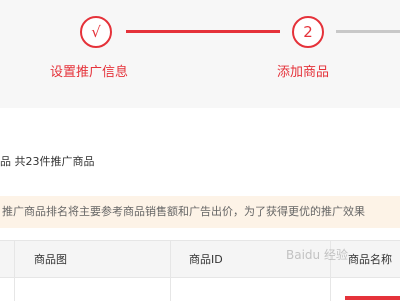 Image resolution: width=400 pixels, height=301 pixels. I want to click on step-1-label: 设置推广信息, so click(89, 72).